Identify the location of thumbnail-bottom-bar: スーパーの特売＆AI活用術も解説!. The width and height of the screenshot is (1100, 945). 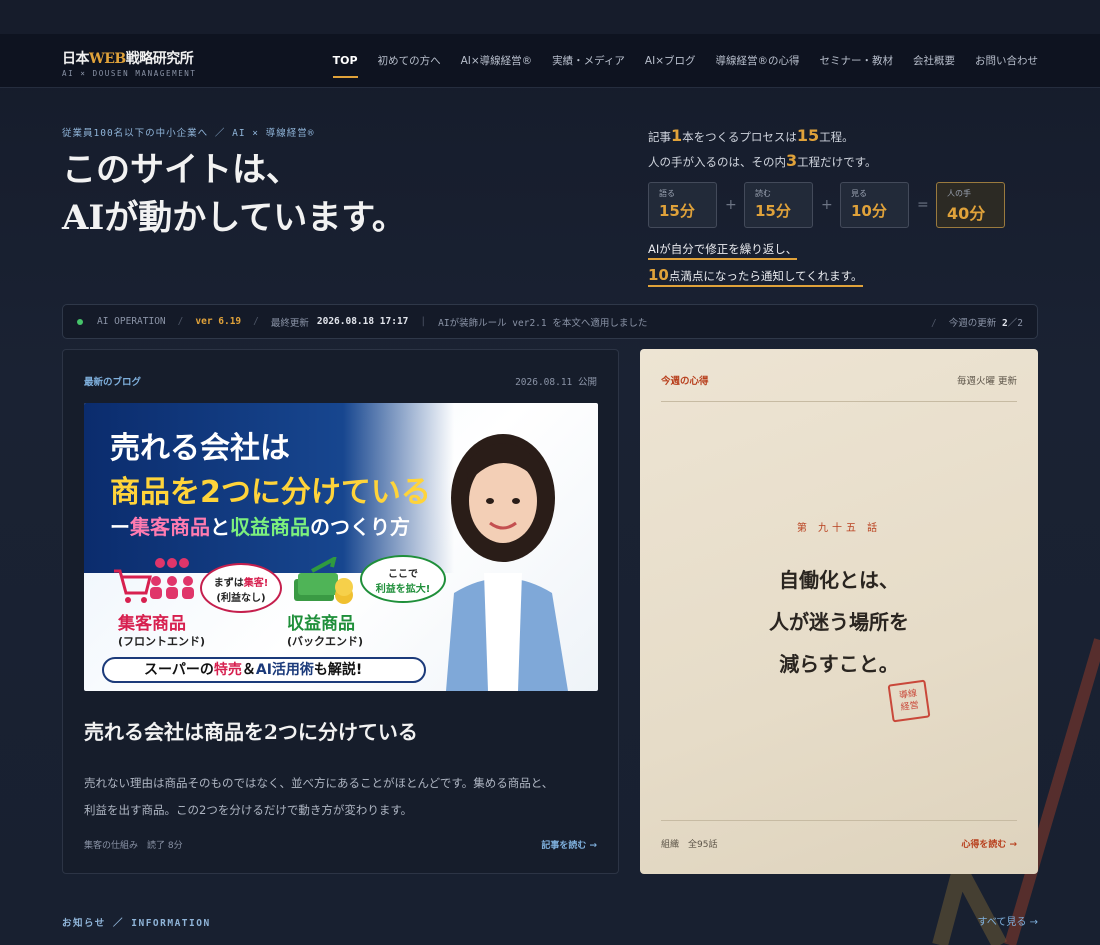
(264, 670).